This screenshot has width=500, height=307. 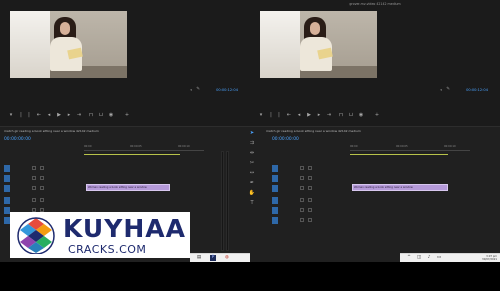 I want to click on slip-tool-icon: ↔, so click(x=252, y=173).